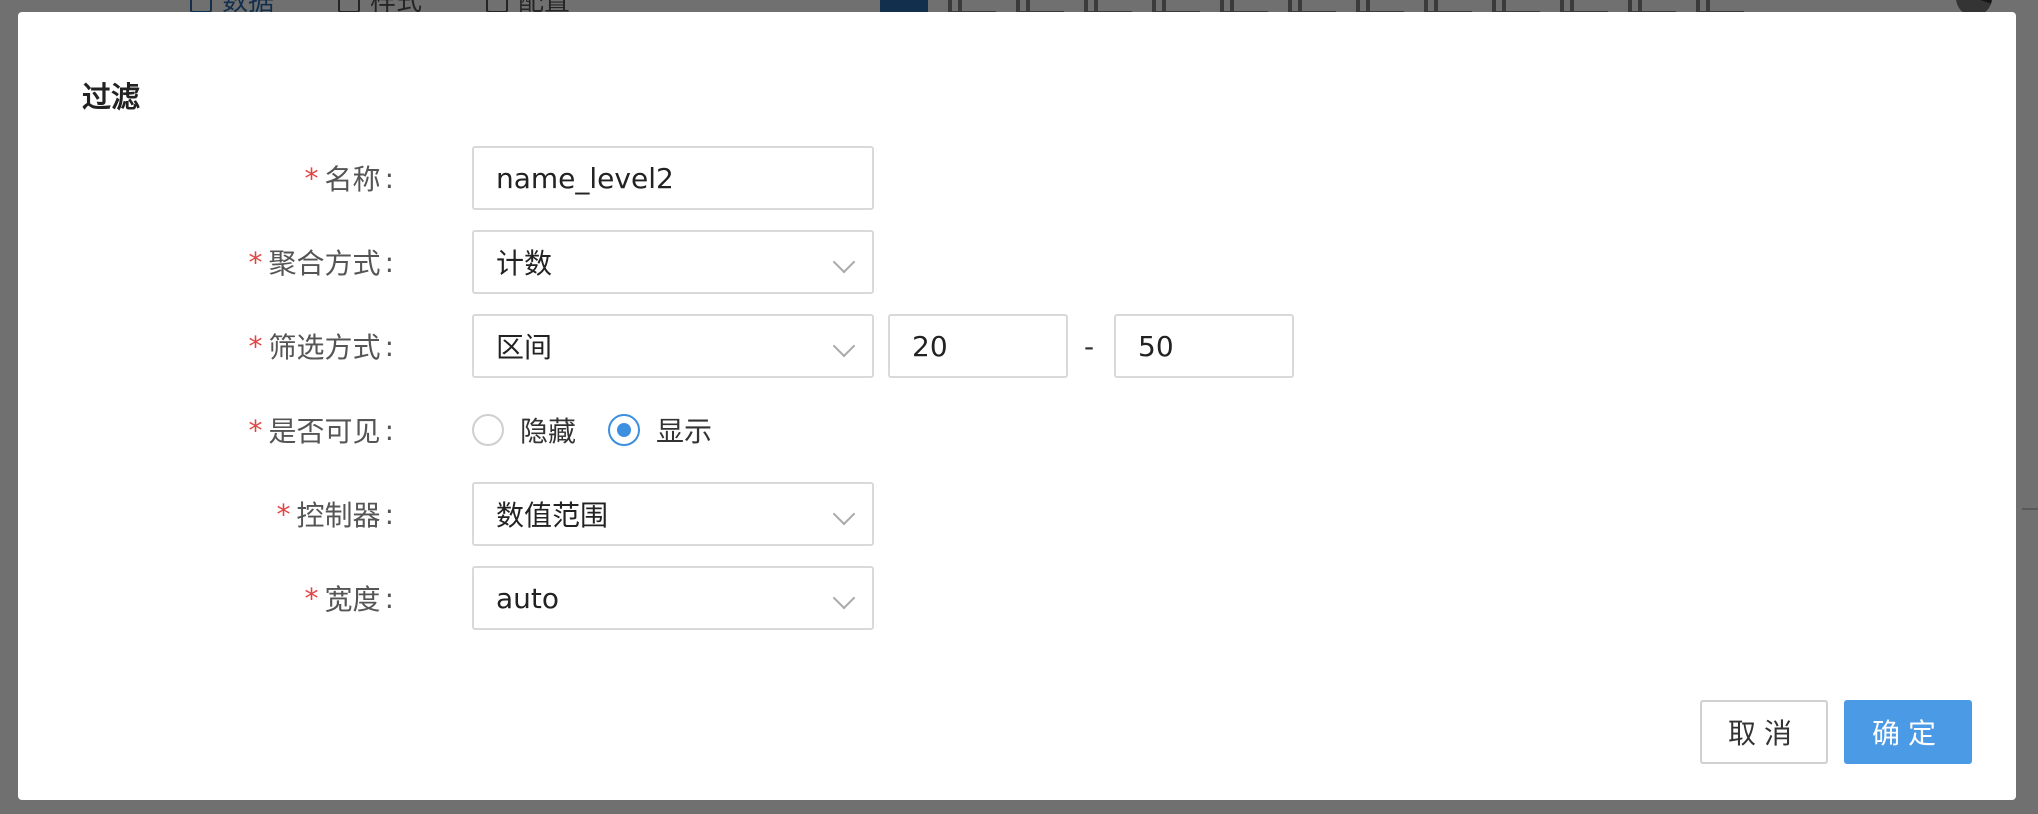 Image resolution: width=2038 pixels, height=814 pixels. I want to click on filter-method-label: * 筛选方式:, so click(321, 347).